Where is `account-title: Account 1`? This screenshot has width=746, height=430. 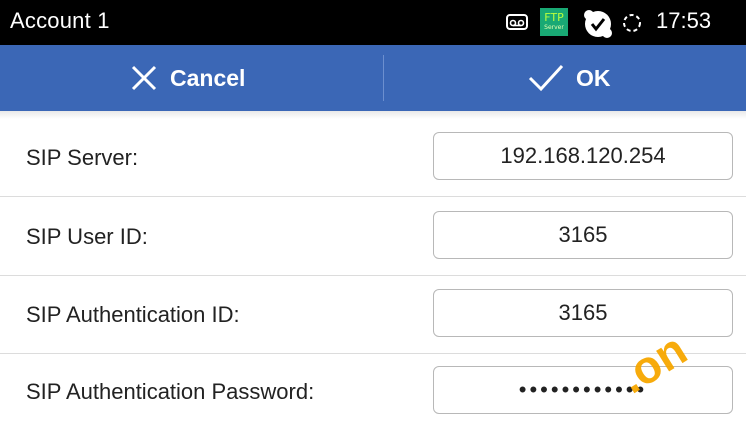
account-title: Account 1 is located at coordinates (60, 20).